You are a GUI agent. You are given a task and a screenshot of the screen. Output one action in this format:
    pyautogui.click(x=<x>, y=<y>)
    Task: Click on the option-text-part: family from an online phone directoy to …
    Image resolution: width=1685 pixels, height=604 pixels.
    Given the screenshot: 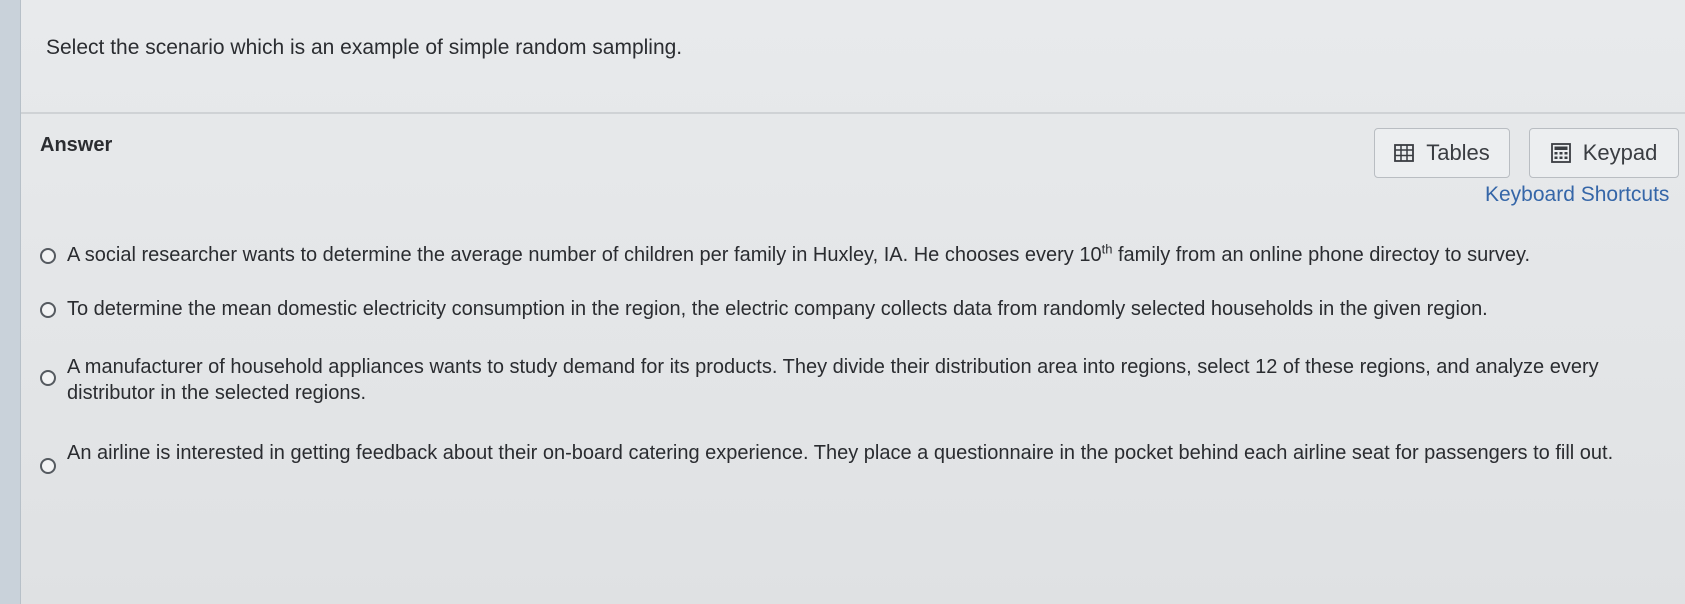 What is the action you would take?
    pyautogui.click(x=1321, y=255)
    